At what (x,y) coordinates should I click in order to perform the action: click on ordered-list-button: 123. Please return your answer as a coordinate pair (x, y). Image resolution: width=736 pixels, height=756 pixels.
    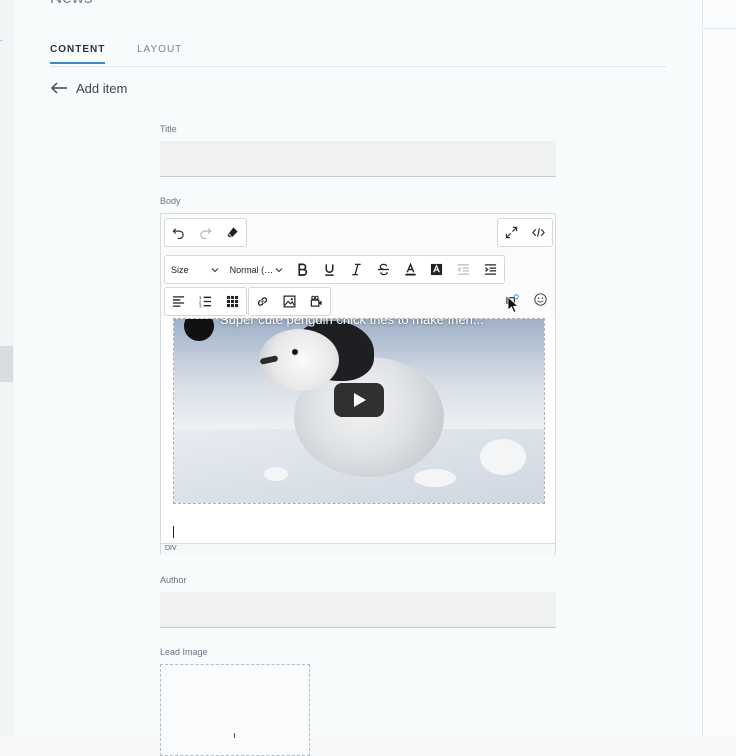
    Looking at the image, I should click on (205, 301).